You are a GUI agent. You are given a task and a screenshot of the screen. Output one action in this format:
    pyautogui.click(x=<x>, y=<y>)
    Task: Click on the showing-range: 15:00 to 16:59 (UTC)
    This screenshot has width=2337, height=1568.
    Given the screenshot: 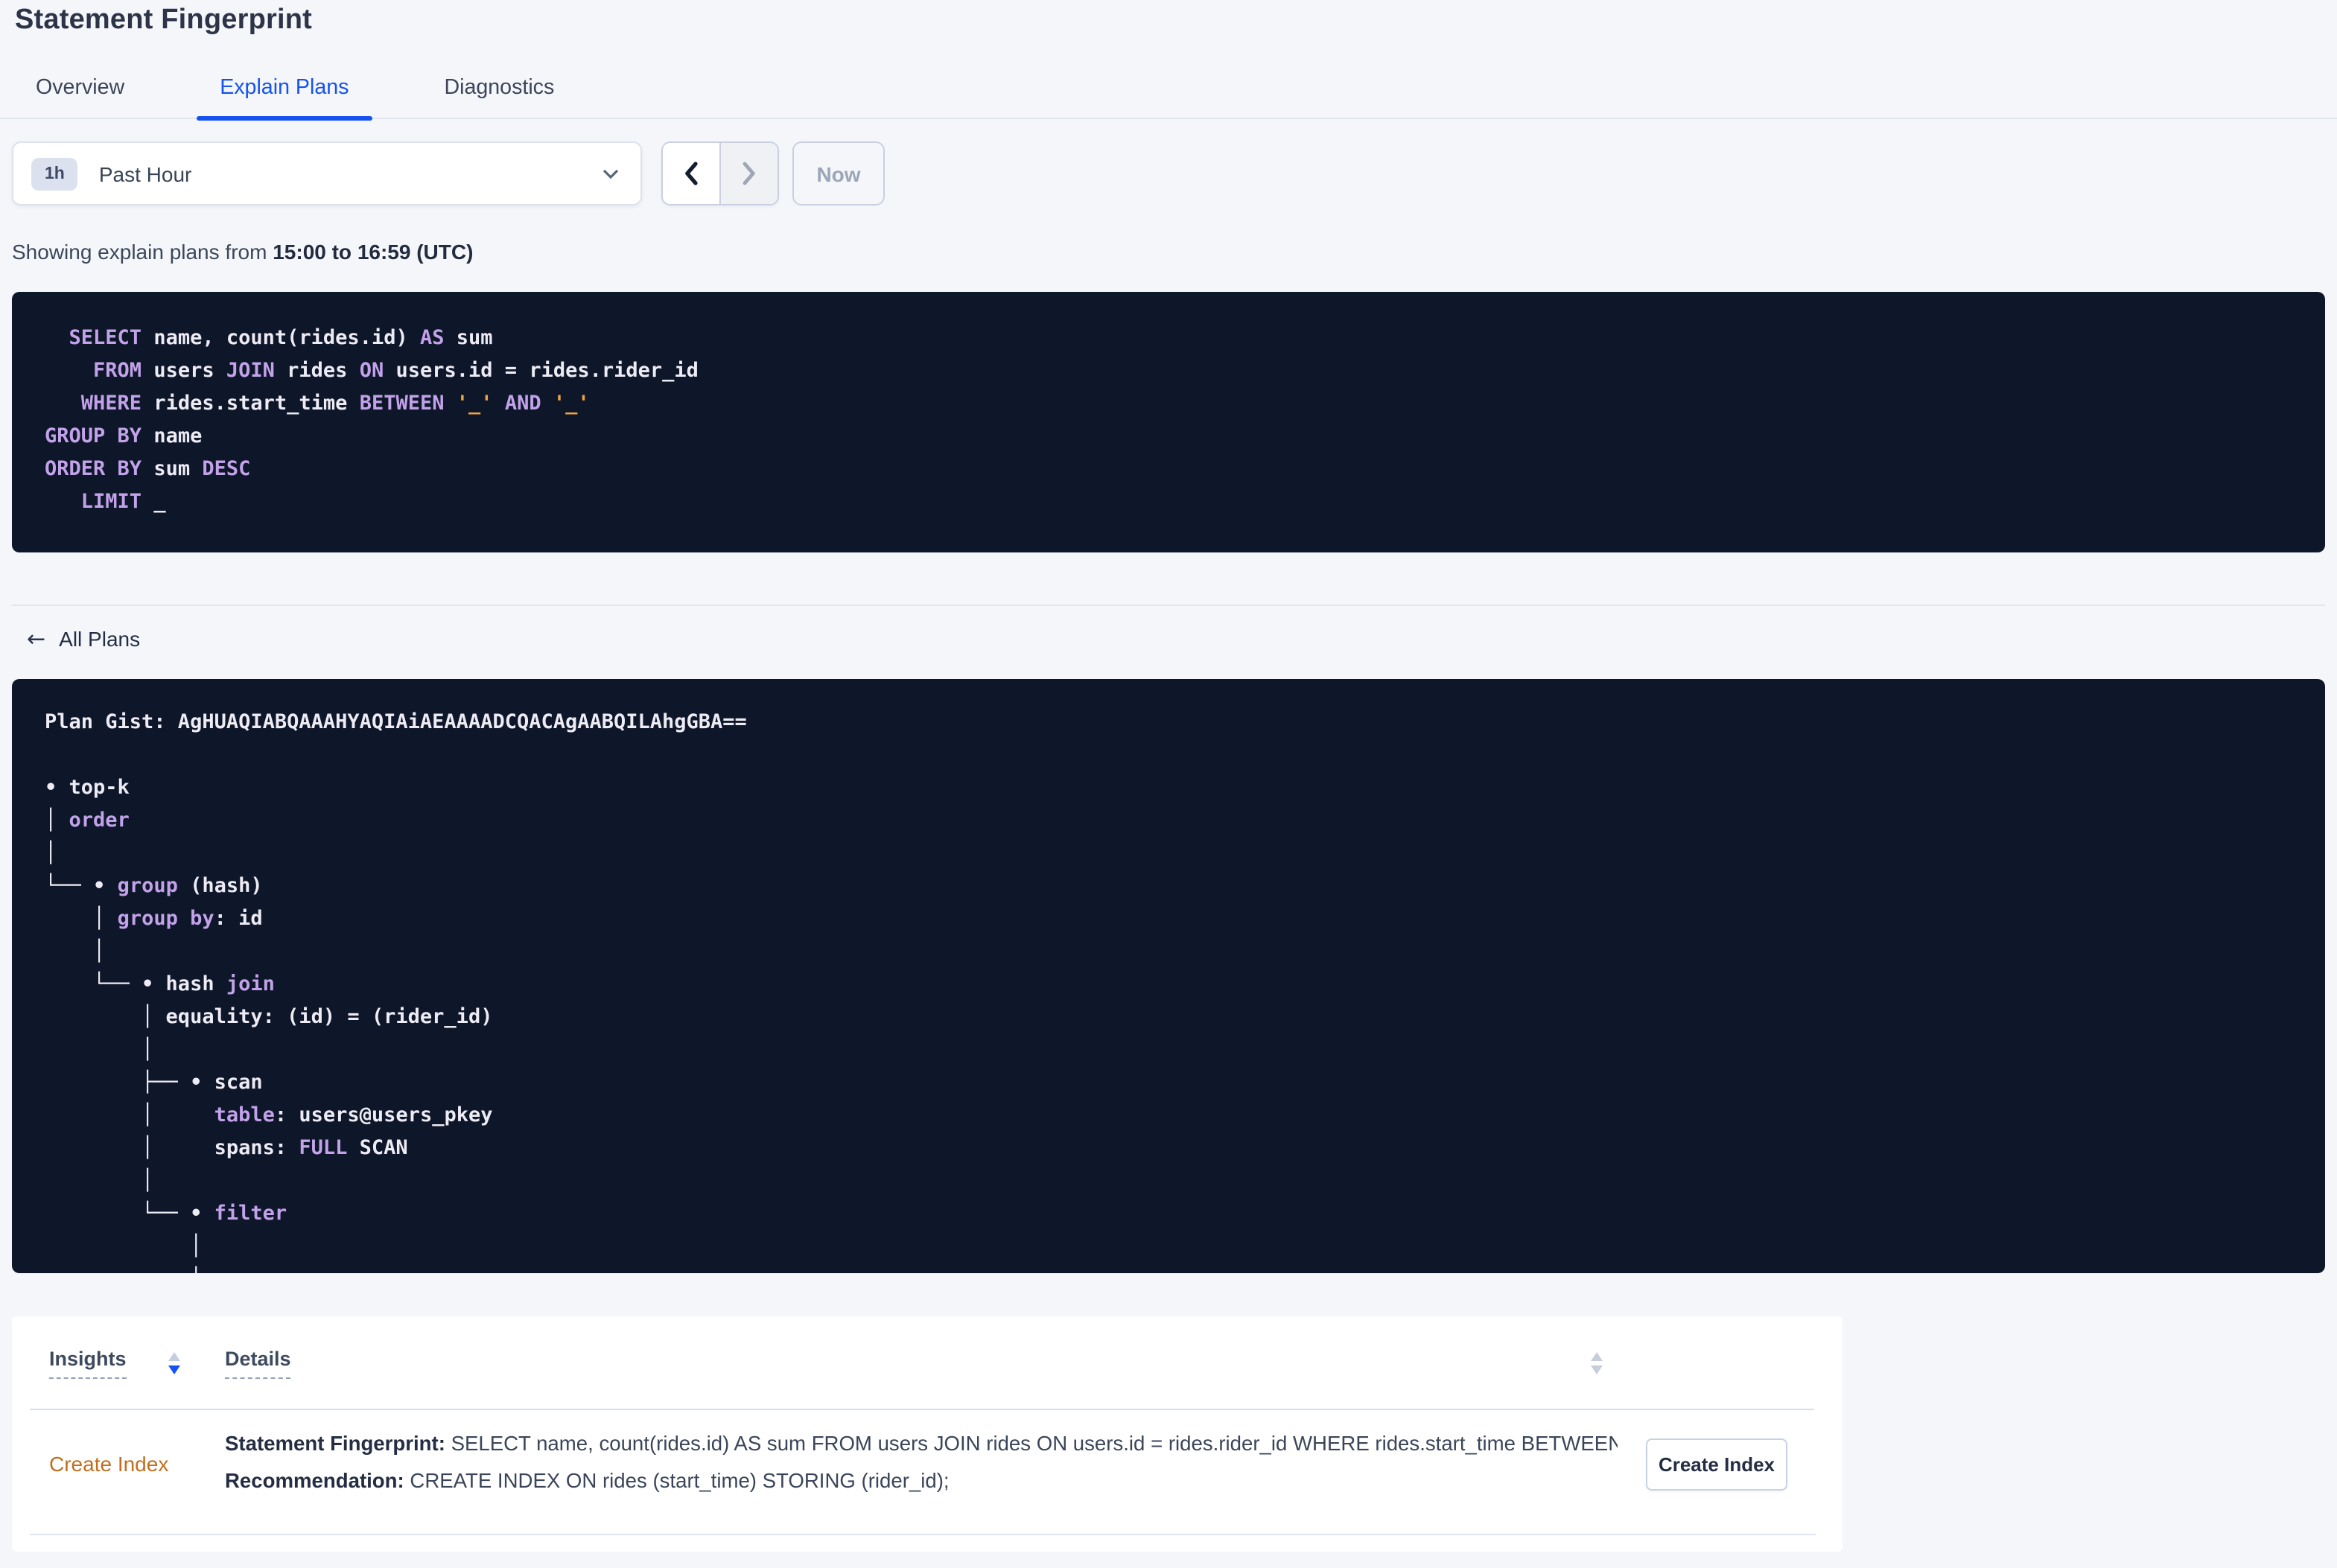 What is the action you would take?
    pyautogui.click(x=373, y=252)
    